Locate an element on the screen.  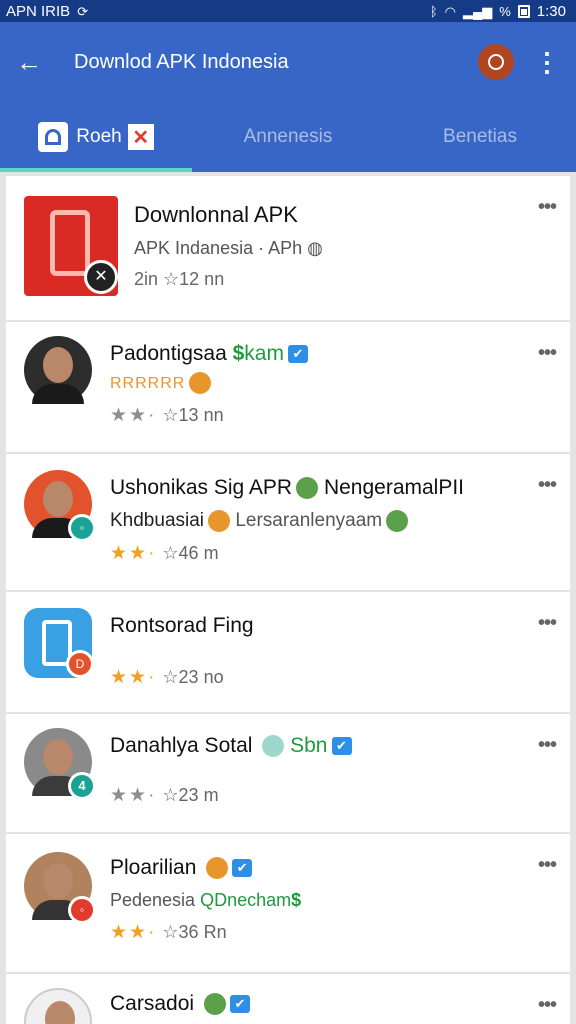
item-title: Rontsorad Fing is located at coordinates (182, 625).